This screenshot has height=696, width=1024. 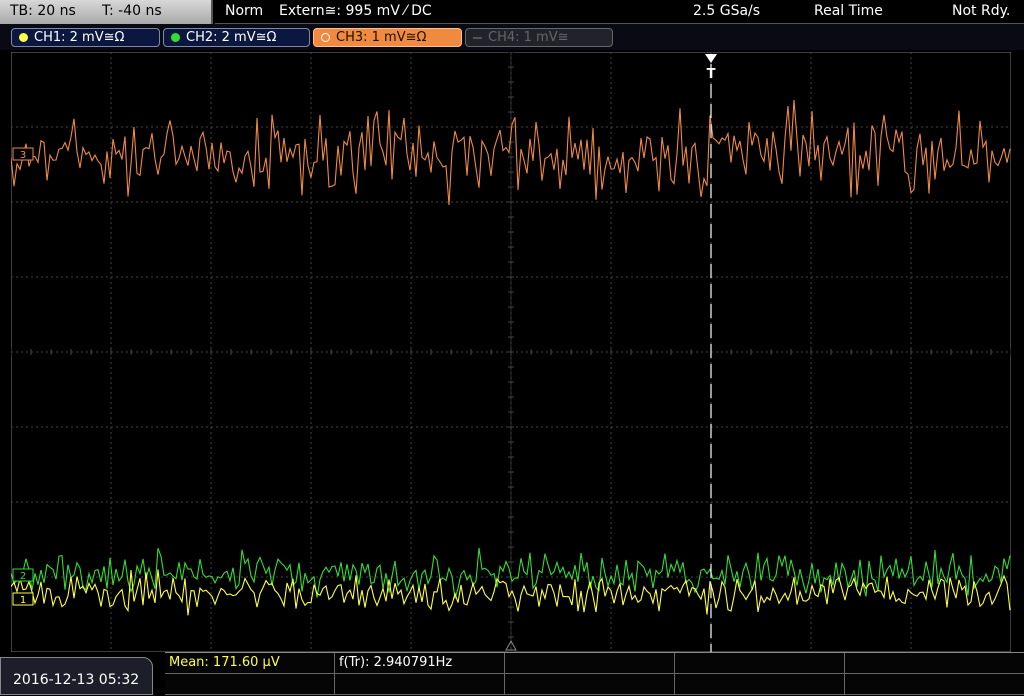 What do you see at coordinates (477, 38) in the screenshot?
I see `channel-4-indicator-icon` at bounding box center [477, 38].